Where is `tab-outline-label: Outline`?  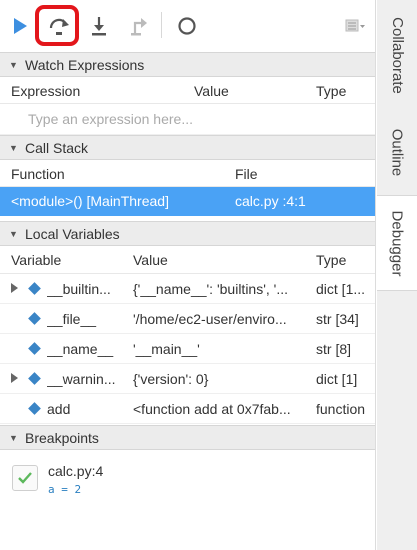 tab-outline-label: Outline is located at coordinates (397, 152).